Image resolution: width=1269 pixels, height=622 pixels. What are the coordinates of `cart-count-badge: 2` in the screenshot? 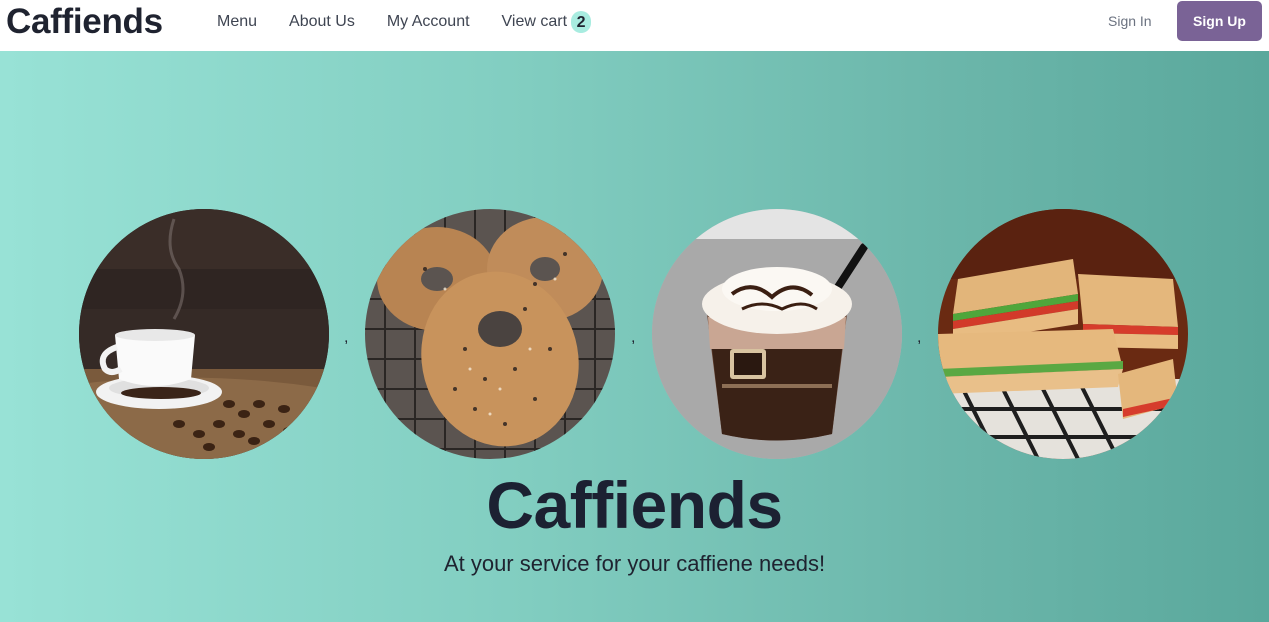 It's located at (581, 21).